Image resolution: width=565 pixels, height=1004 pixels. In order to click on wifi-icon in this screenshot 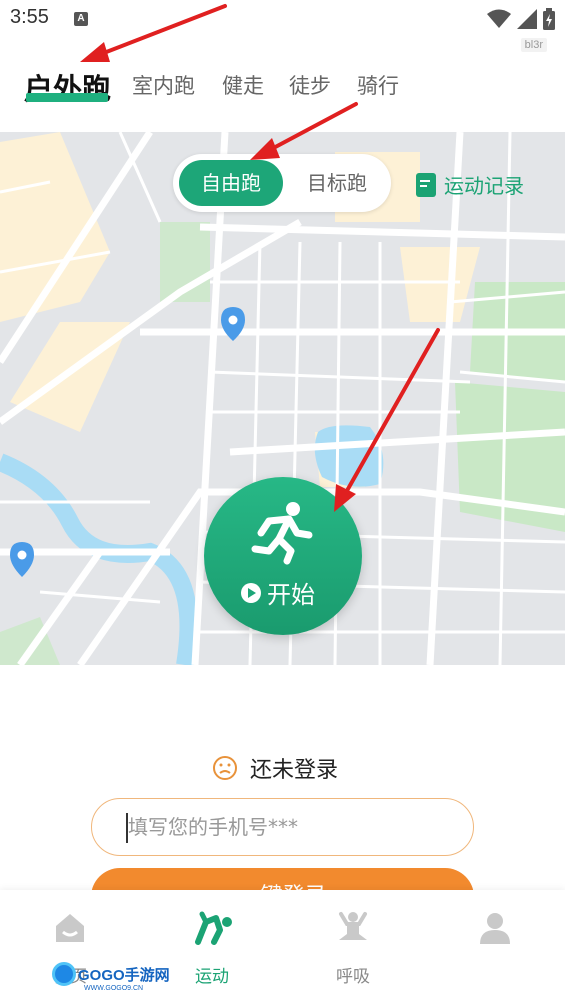, I will do `click(499, 18)`.